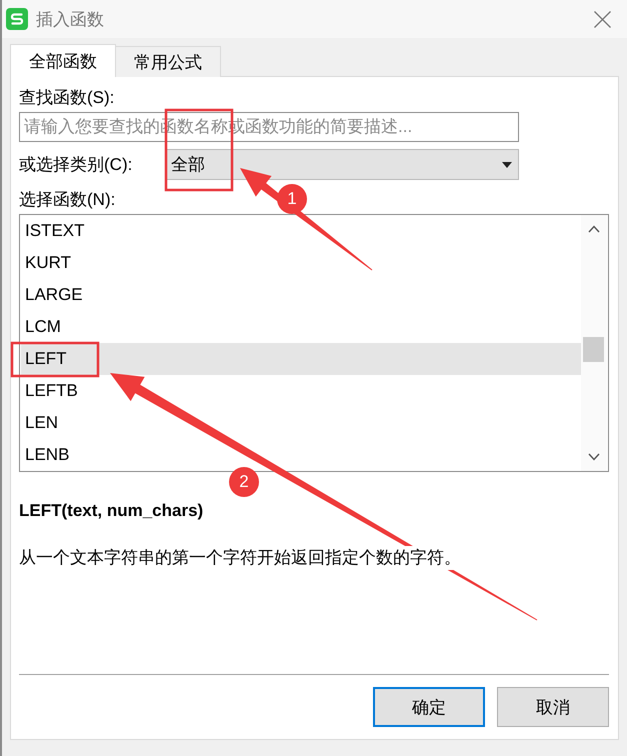 This screenshot has width=627, height=756. What do you see at coordinates (553, 707) in the screenshot?
I see `cancel-button: 取消` at bounding box center [553, 707].